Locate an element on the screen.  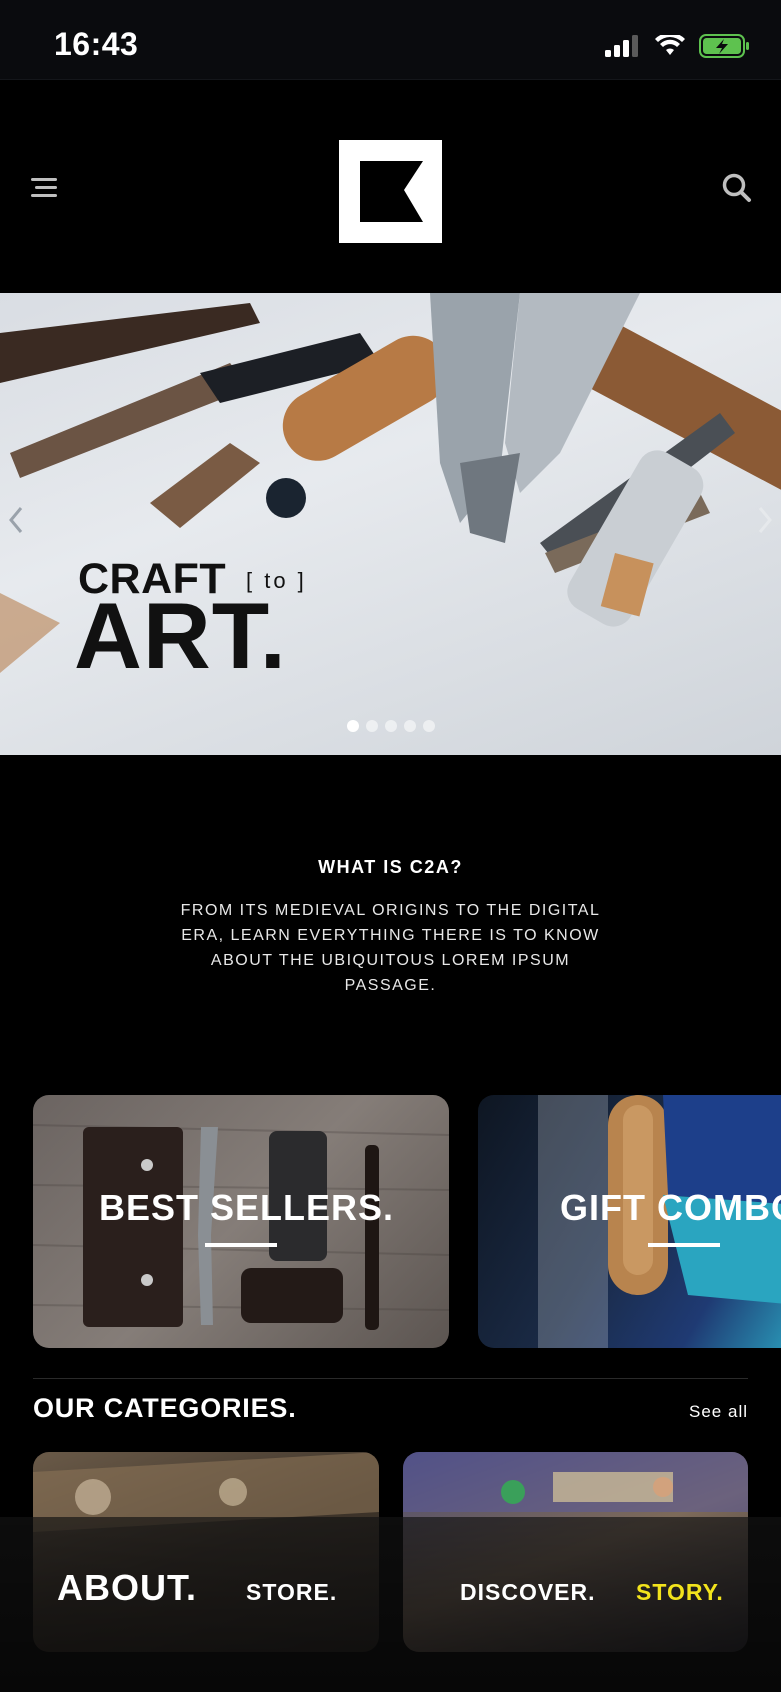
carousel-prev-button is located at coordinates (16, 524).